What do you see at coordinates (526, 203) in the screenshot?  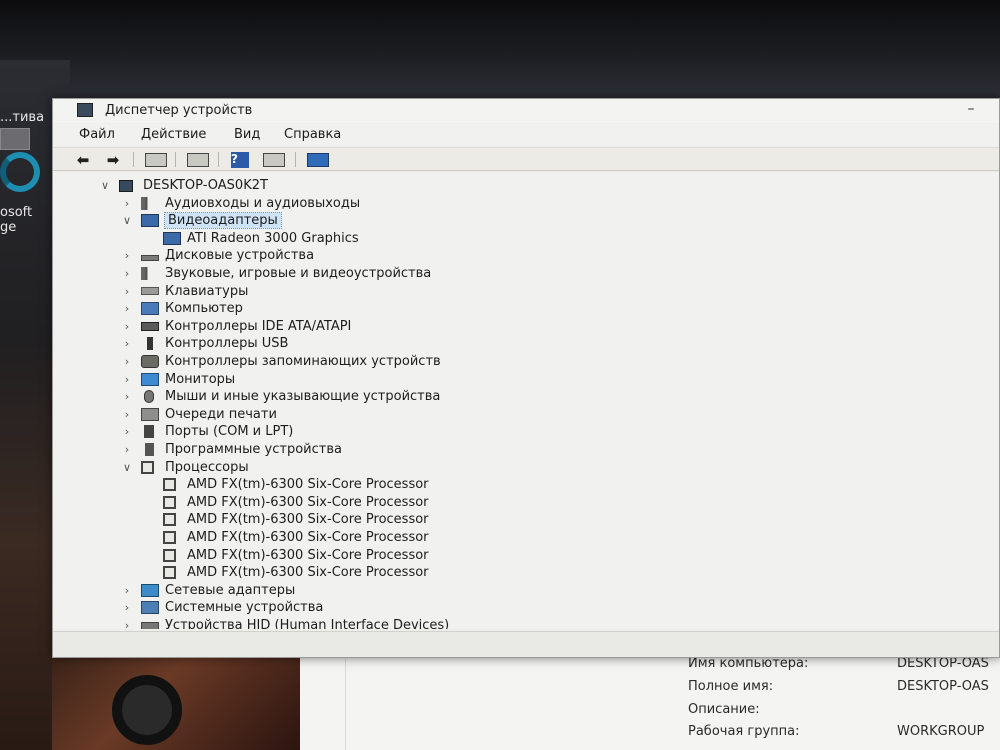 I see `tree-item-category: › Аудиовходы и аудиовыходы` at bounding box center [526, 203].